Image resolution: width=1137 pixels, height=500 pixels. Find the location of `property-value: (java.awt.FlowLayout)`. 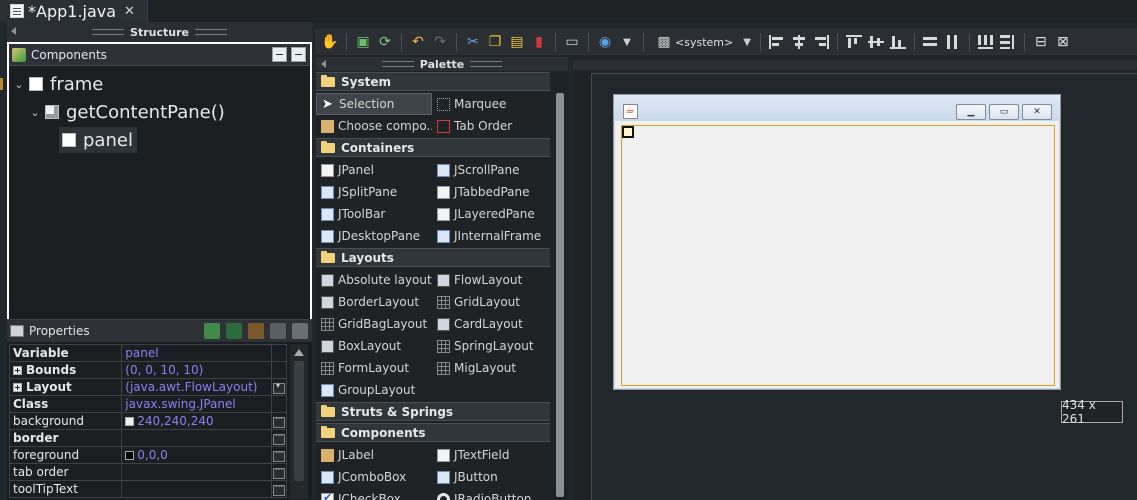

property-value: (java.awt.FlowLayout) is located at coordinates (197, 387).